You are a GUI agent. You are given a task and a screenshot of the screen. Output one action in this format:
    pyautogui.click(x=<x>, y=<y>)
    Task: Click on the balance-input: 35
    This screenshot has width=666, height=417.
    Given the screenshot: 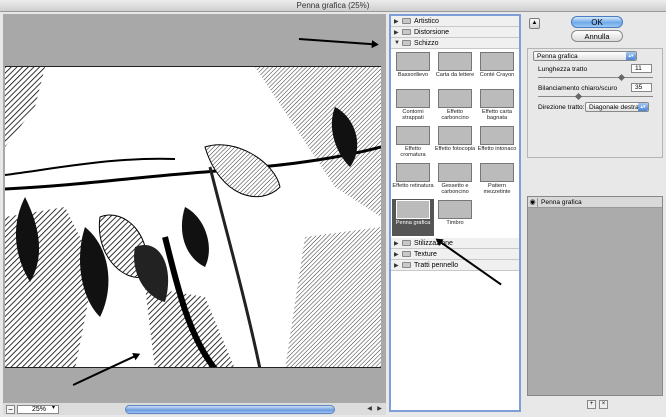 What is the action you would take?
    pyautogui.click(x=641, y=87)
    